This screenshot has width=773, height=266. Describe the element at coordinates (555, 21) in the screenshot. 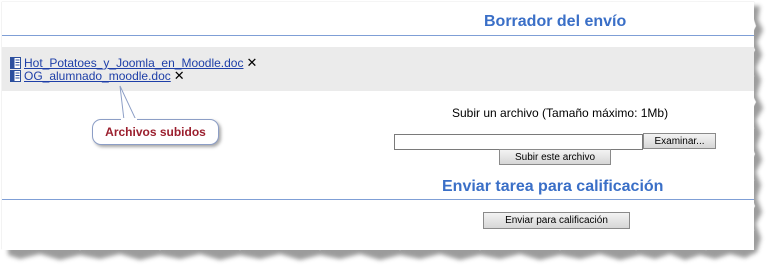

I see `draft-section-title: Borrador del envío` at that location.